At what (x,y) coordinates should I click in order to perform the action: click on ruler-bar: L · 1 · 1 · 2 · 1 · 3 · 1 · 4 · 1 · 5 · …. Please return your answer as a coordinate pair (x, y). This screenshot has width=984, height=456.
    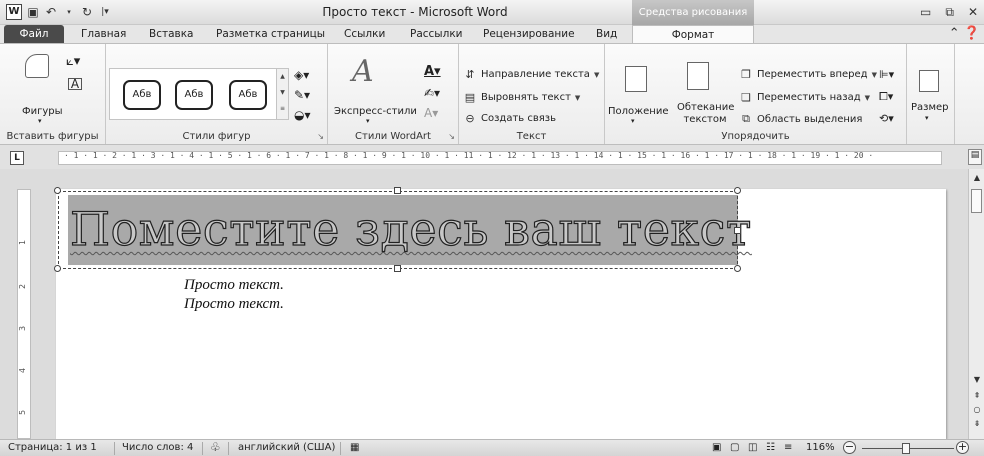
    Looking at the image, I should click on (492, 157).